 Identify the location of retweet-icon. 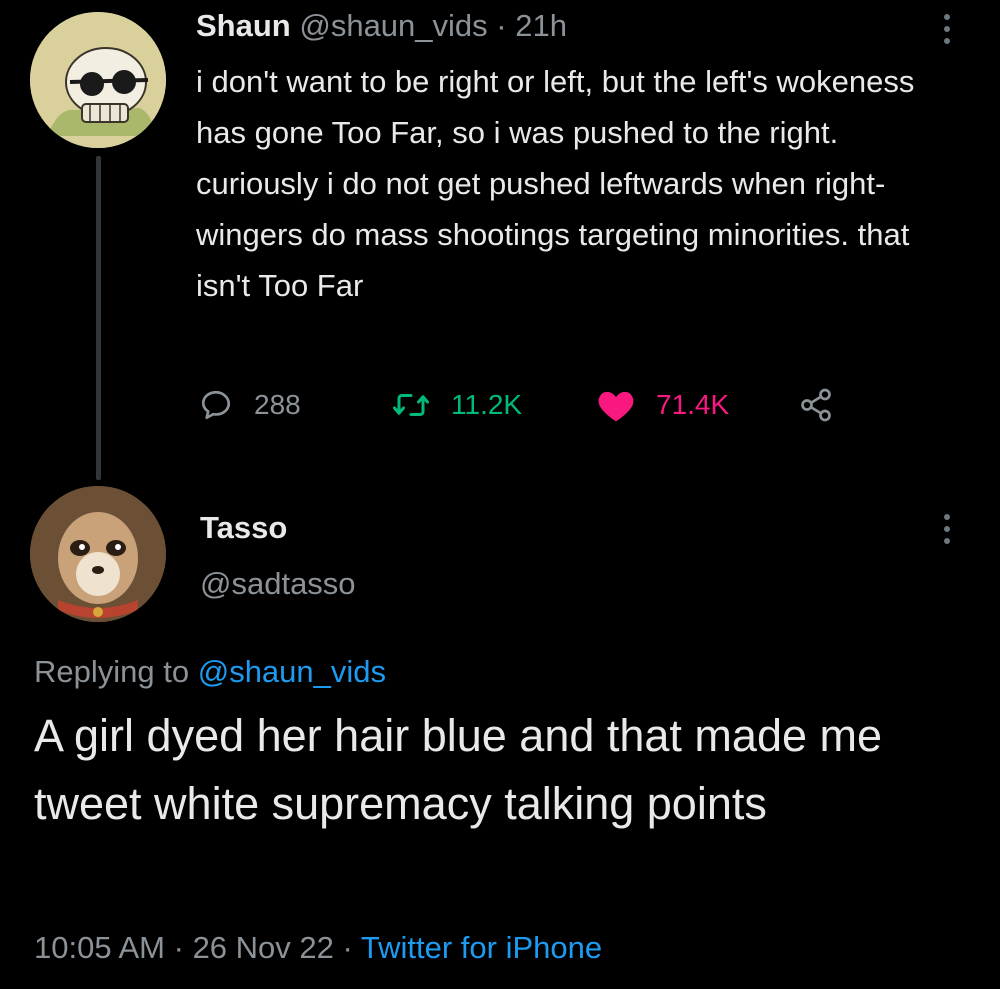
(411, 405).